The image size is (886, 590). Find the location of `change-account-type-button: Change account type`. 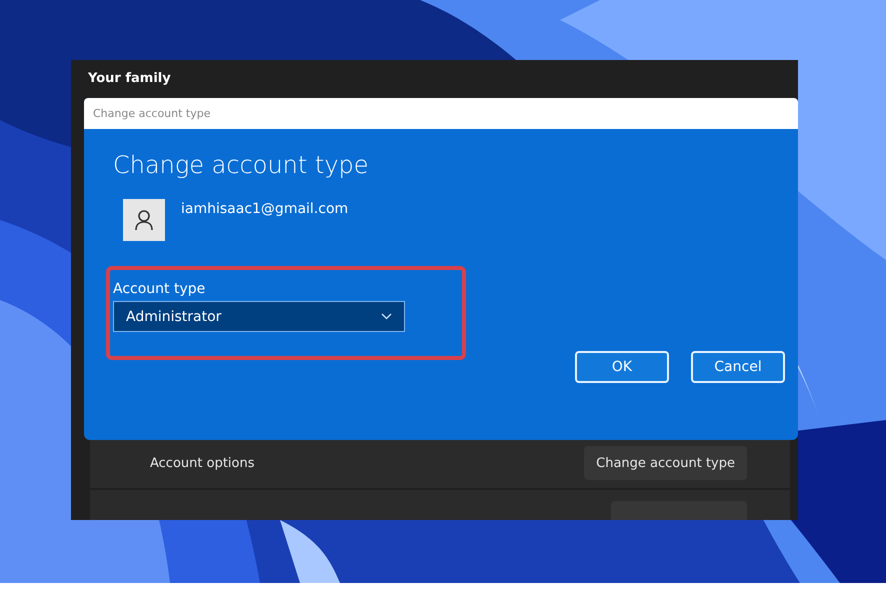

change-account-type-button: Change account type is located at coordinates (665, 463).